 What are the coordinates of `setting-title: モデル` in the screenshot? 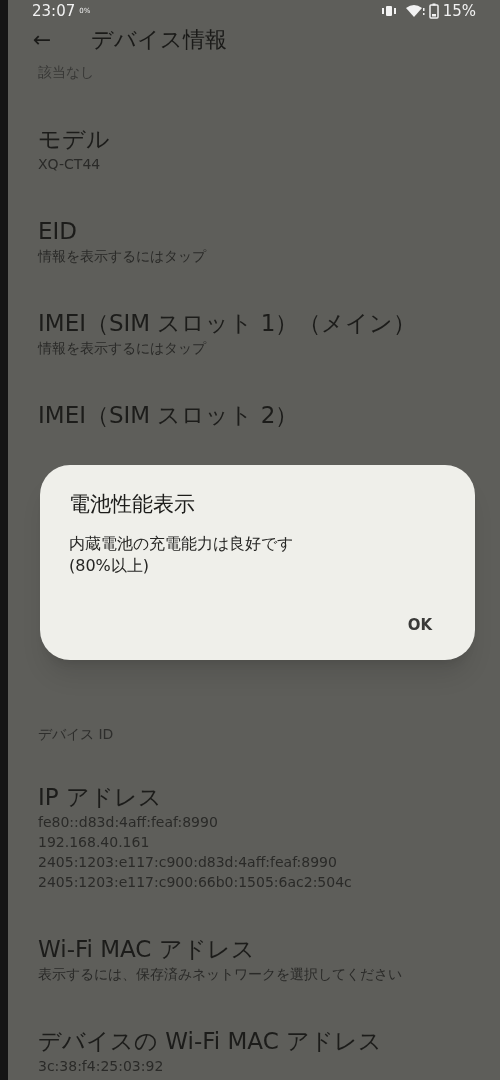 It's located at (74, 139).